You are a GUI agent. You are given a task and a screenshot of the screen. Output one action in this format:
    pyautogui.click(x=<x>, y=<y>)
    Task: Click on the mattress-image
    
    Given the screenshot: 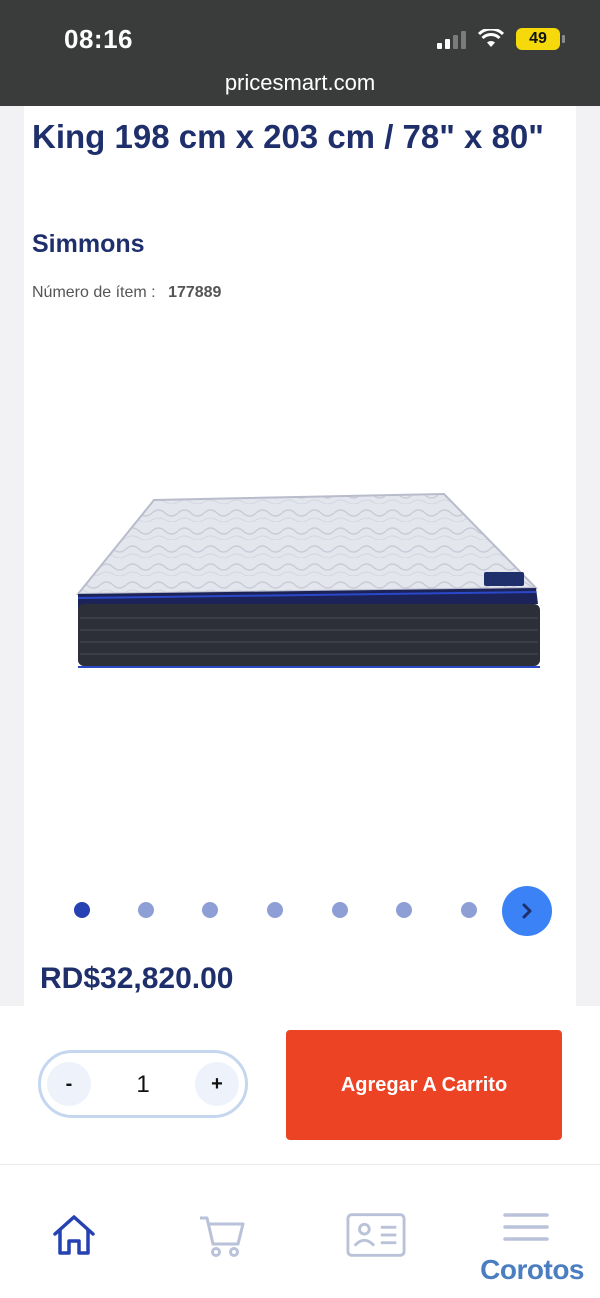 What is the action you would take?
    pyautogui.click(x=309, y=581)
    